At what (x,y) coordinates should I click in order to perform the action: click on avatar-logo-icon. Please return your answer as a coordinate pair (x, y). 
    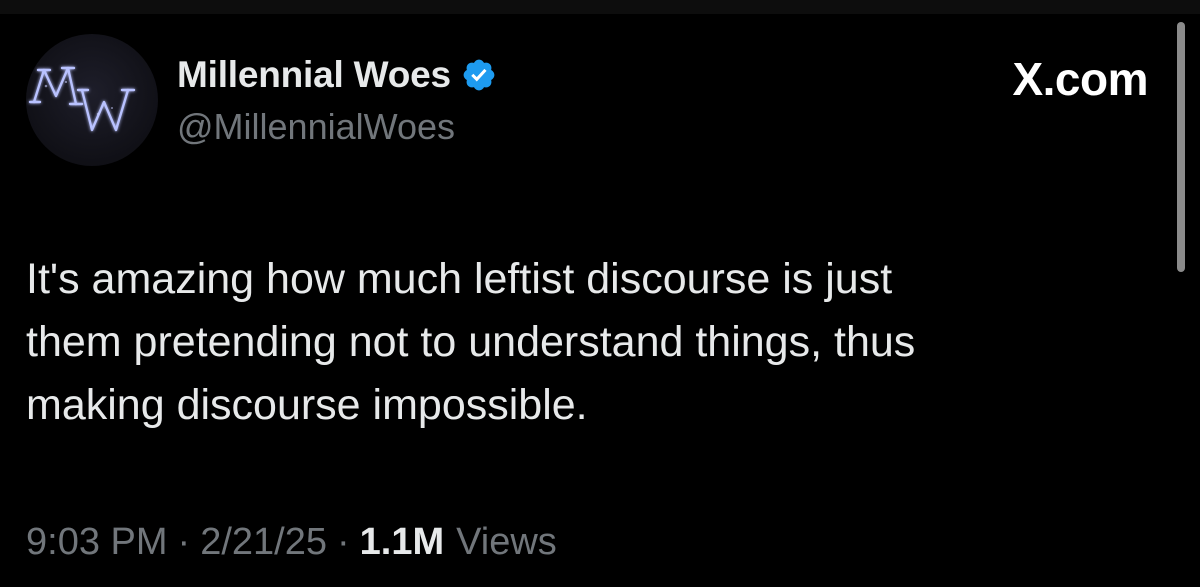
    Looking at the image, I should click on (82, 99).